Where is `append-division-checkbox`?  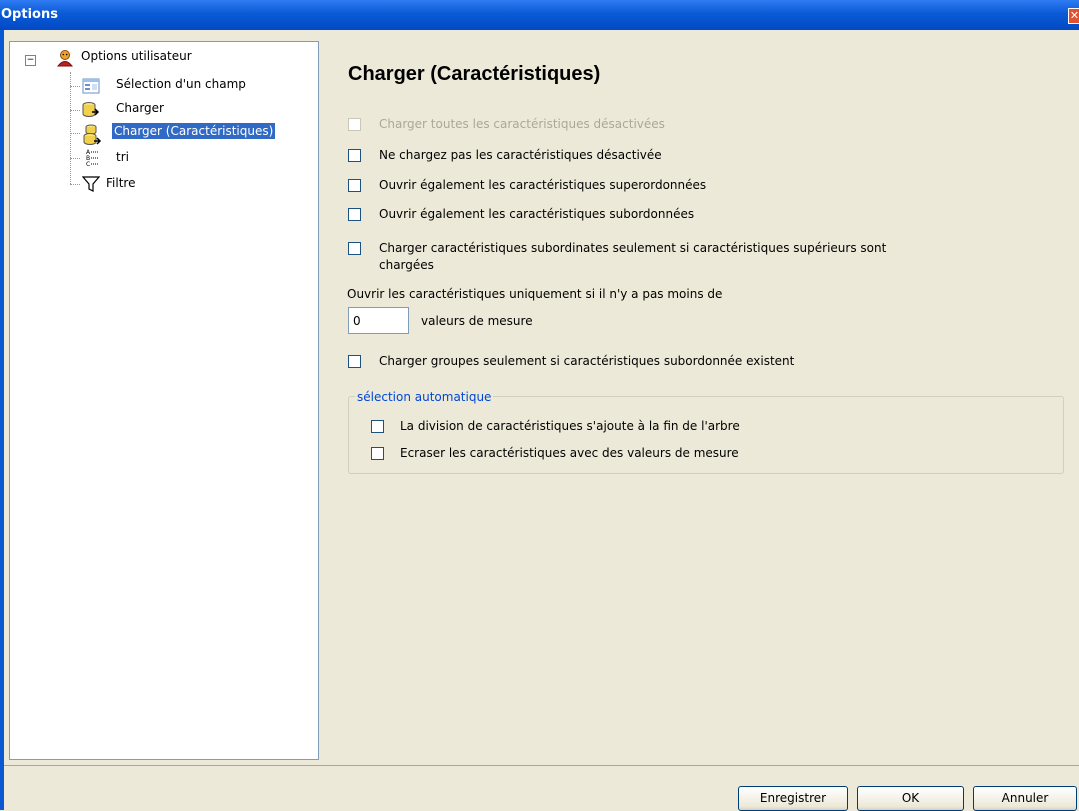 append-division-checkbox is located at coordinates (377, 426).